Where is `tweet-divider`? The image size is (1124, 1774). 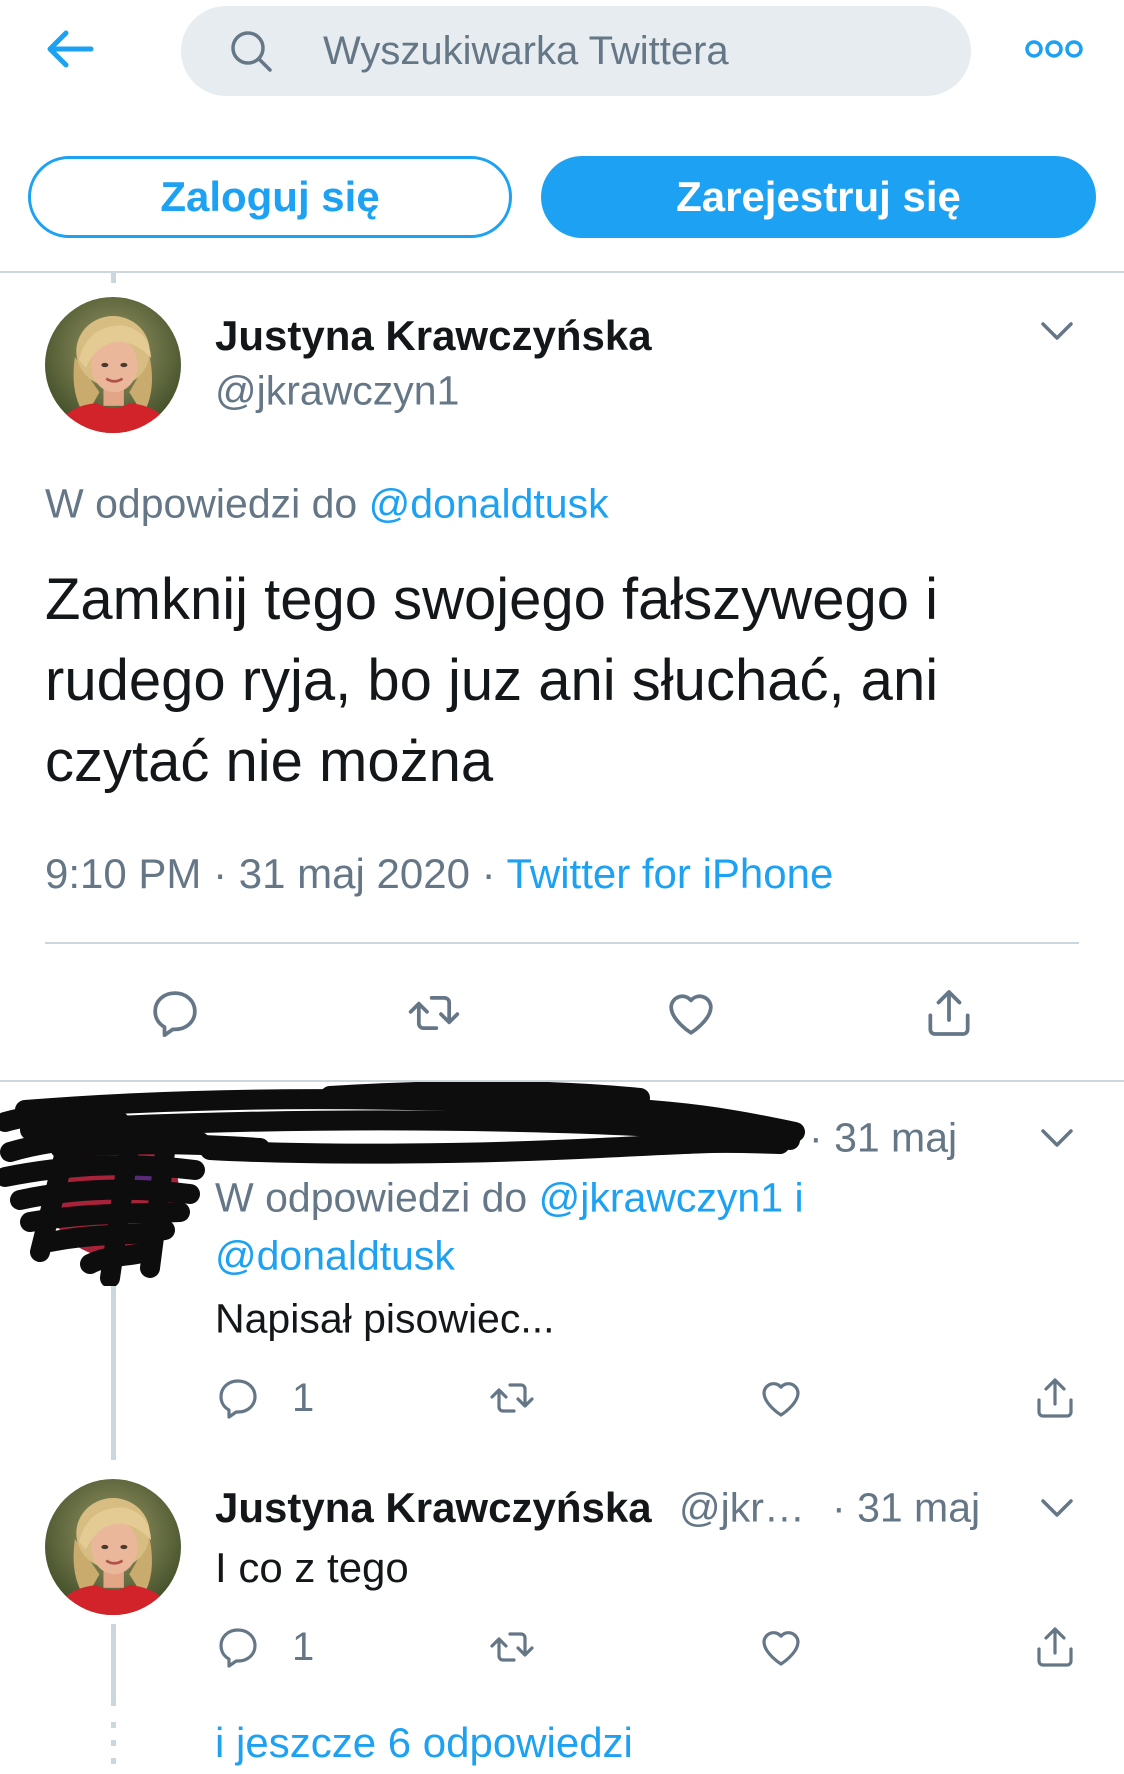
tweet-divider is located at coordinates (562, 943).